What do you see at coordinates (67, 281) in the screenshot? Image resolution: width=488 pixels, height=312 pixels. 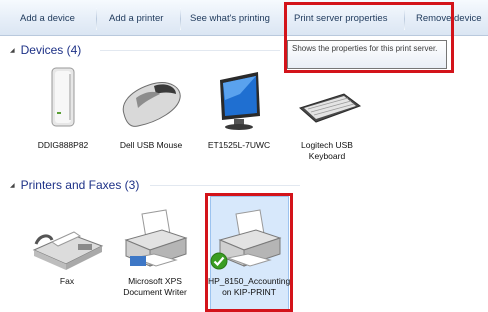 I see `printer-label: Fax` at bounding box center [67, 281].